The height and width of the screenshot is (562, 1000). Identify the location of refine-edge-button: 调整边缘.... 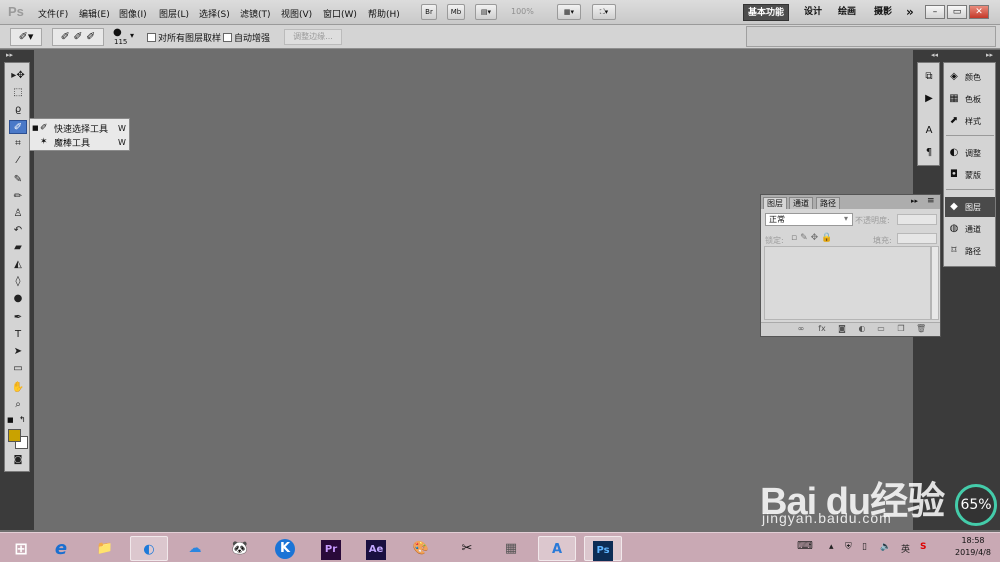
(313, 37).